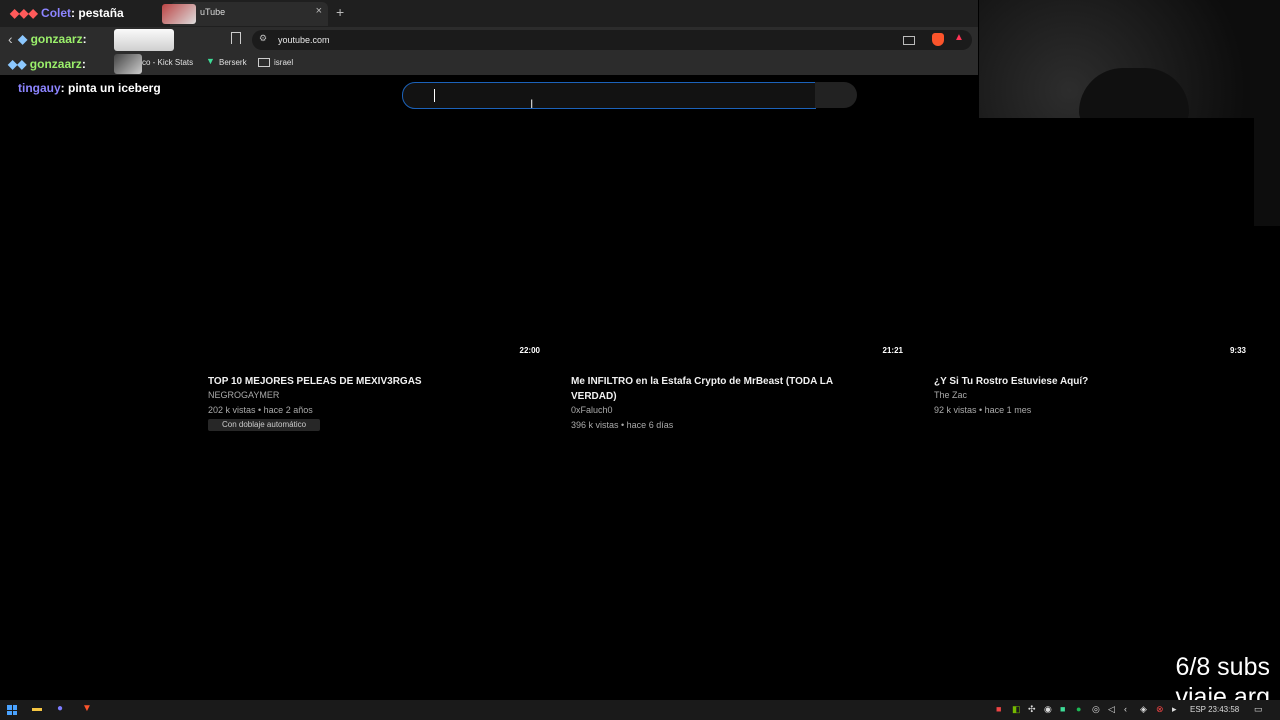  I want to click on url-text: youtube.com, so click(304, 40).